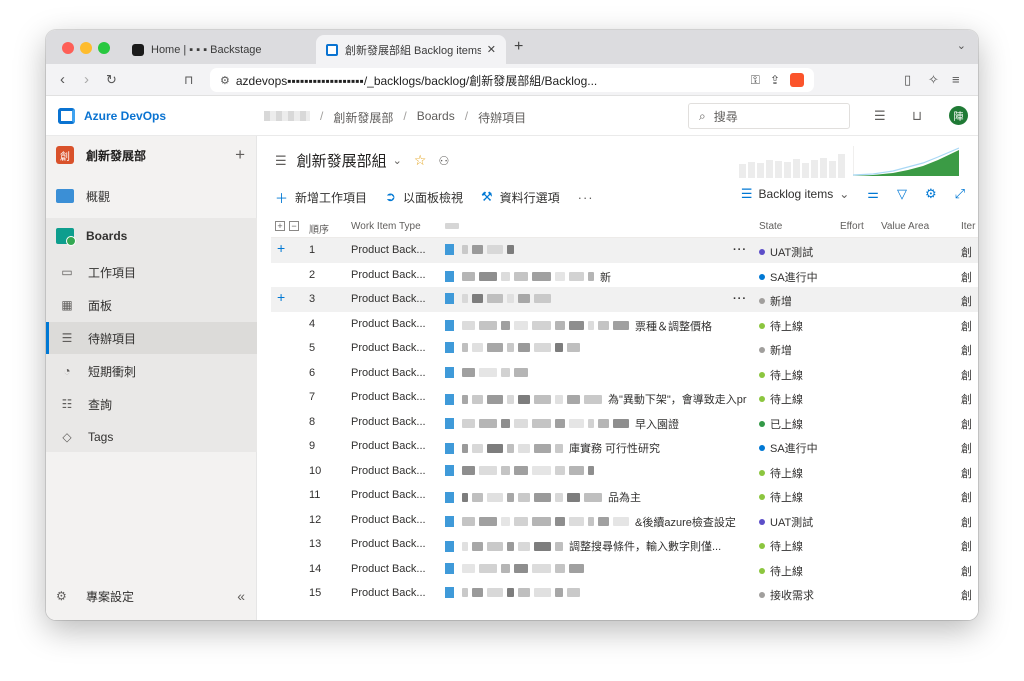 The image size is (1024, 681). Describe the element at coordinates (596, 424) in the screenshot. I see `row-title-link: 早入園證` at that location.